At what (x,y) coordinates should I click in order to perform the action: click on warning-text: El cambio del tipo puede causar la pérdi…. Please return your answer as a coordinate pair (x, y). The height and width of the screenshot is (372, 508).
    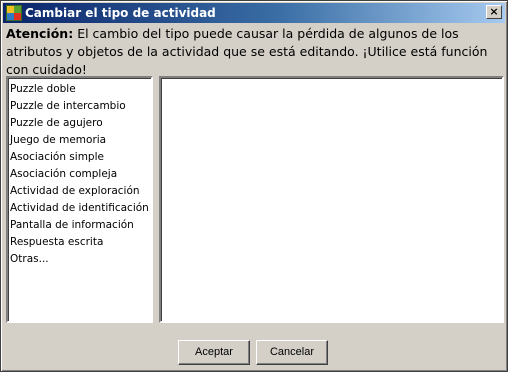
    Looking at the image, I should click on (247, 51).